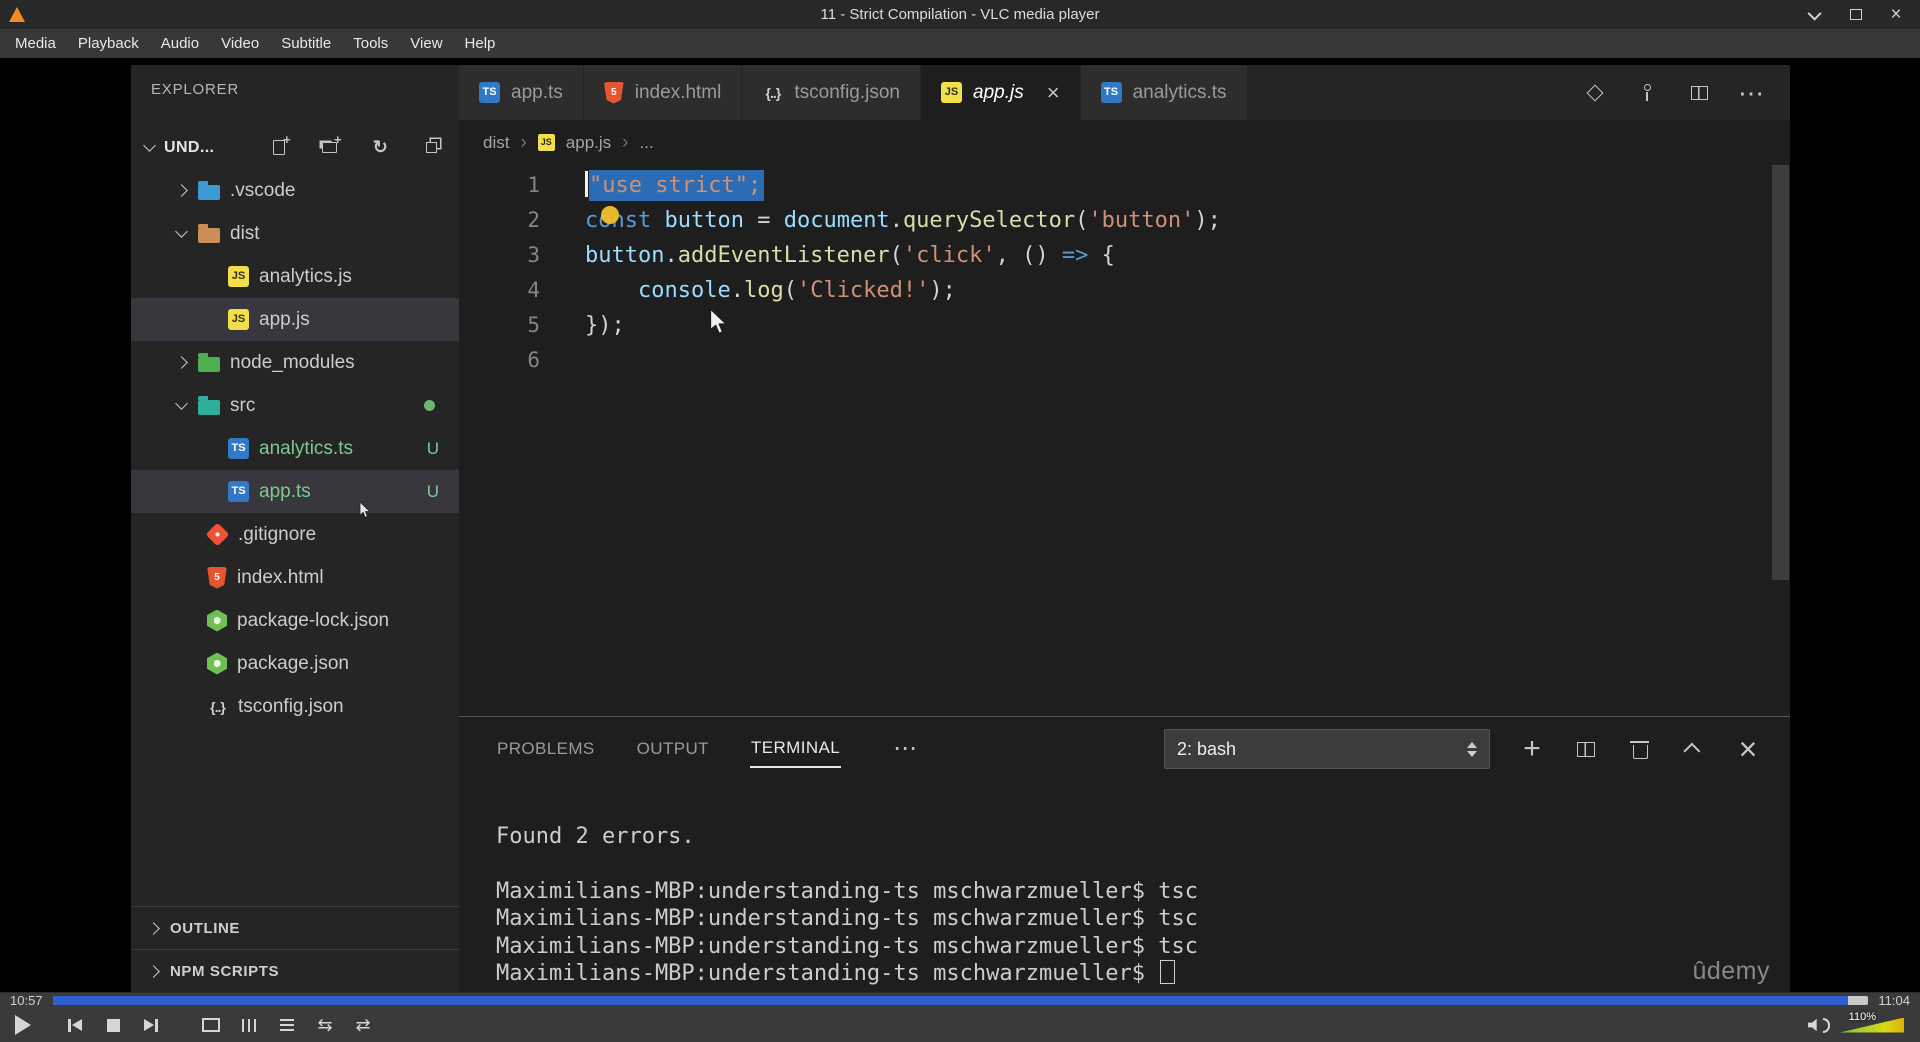  What do you see at coordinates (295, 620) in the screenshot?
I see `tree-item-package-lock.json: package-lock.json` at bounding box center [295, 620].